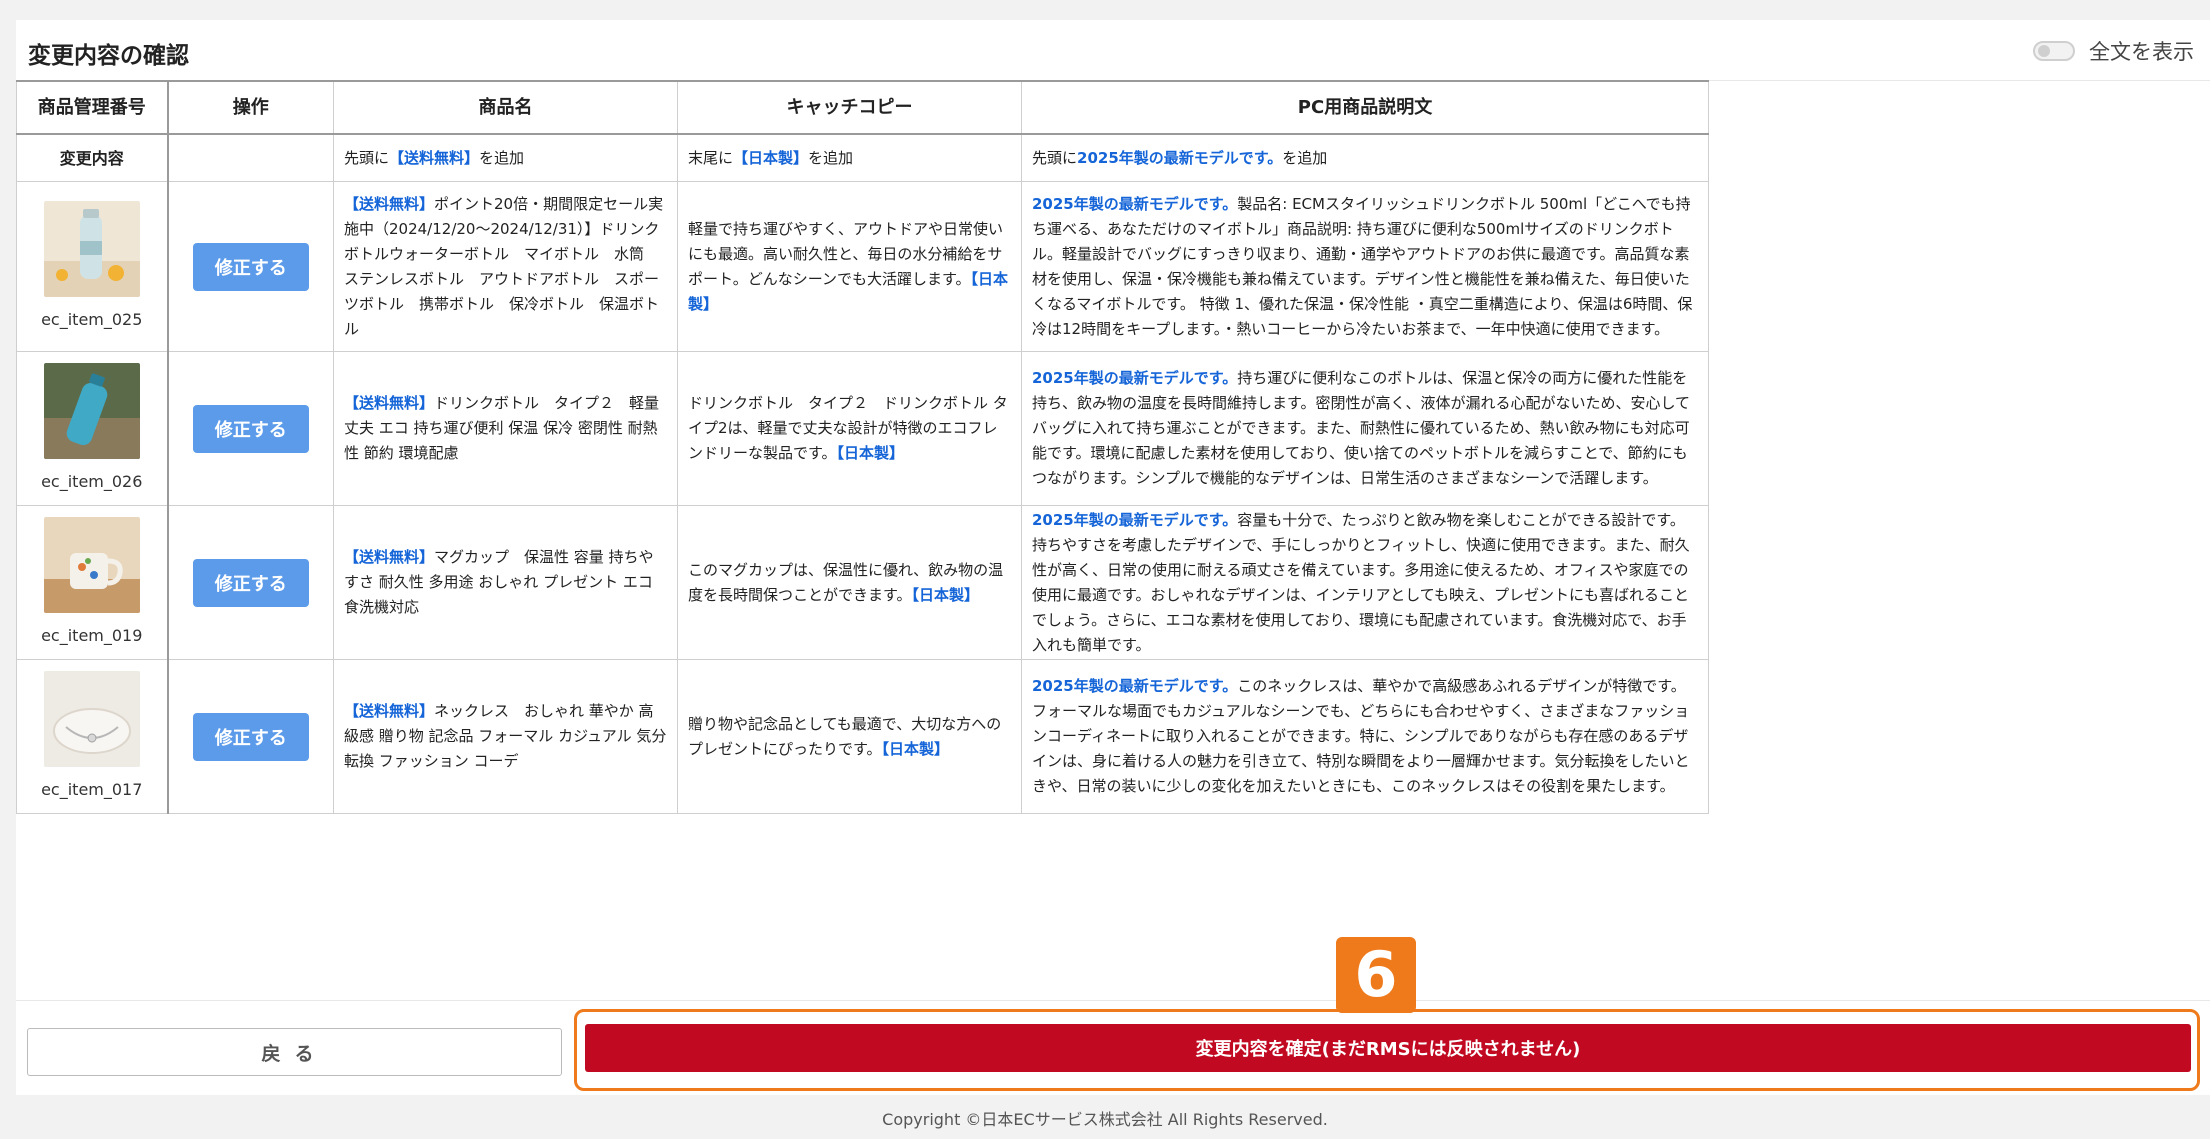 This screenshot has width=2210, height=1139. I want to click on table-header-row: 商品管理番号 操作 商品名 キャッチコピー PC用商品説明文, so click(862, 107).